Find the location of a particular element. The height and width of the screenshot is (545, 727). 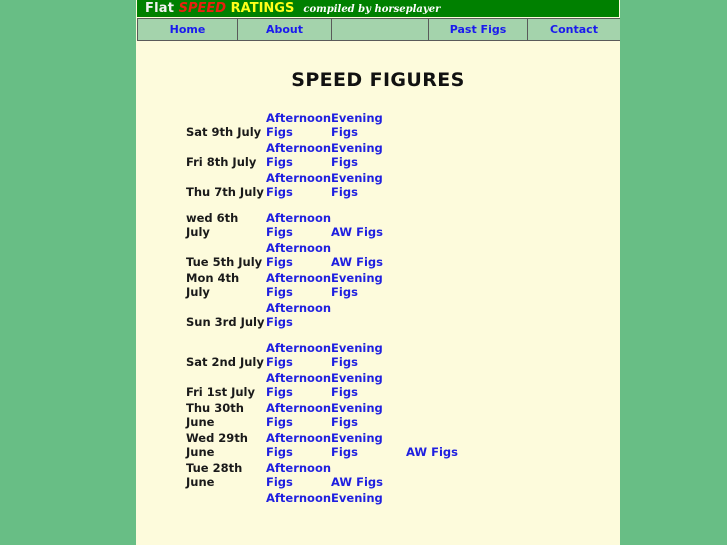

masthead-word-speed: SPEED is located at coordinates (202, 8).